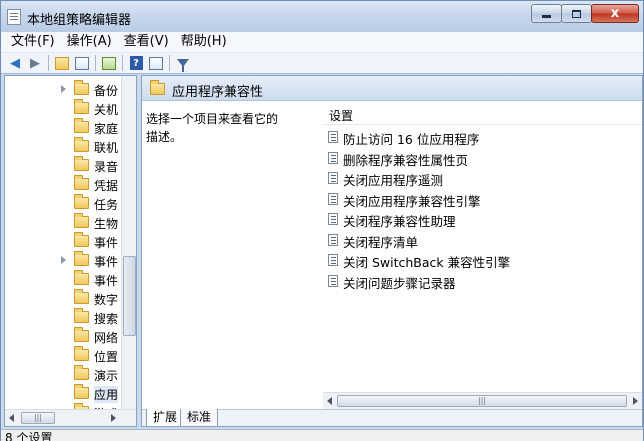 The image size is (644, 441). Describe the element at coordinates (393, 180) in the screenshot. I see `setting-label: 关闭应用程序遥测` at that location.